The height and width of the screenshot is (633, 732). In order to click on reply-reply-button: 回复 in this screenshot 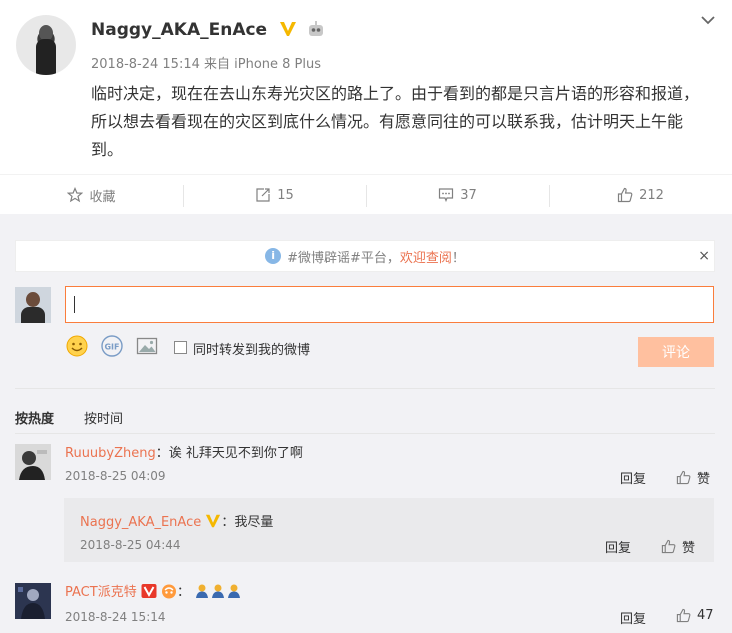, I will do `click(618, 546)`.